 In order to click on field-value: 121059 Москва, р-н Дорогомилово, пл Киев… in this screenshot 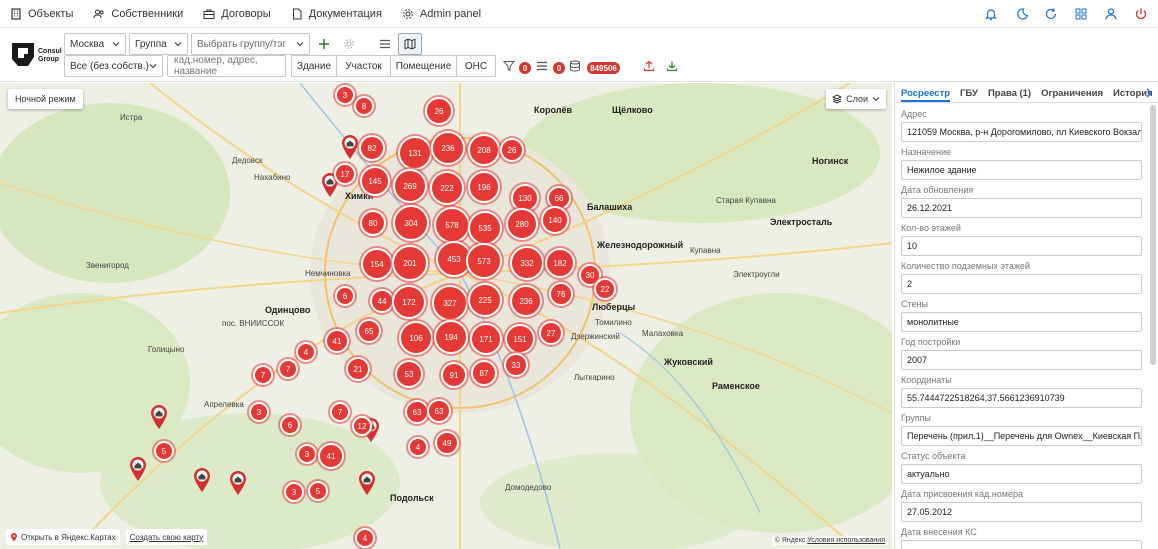, I will do `click(1021, 132)`.